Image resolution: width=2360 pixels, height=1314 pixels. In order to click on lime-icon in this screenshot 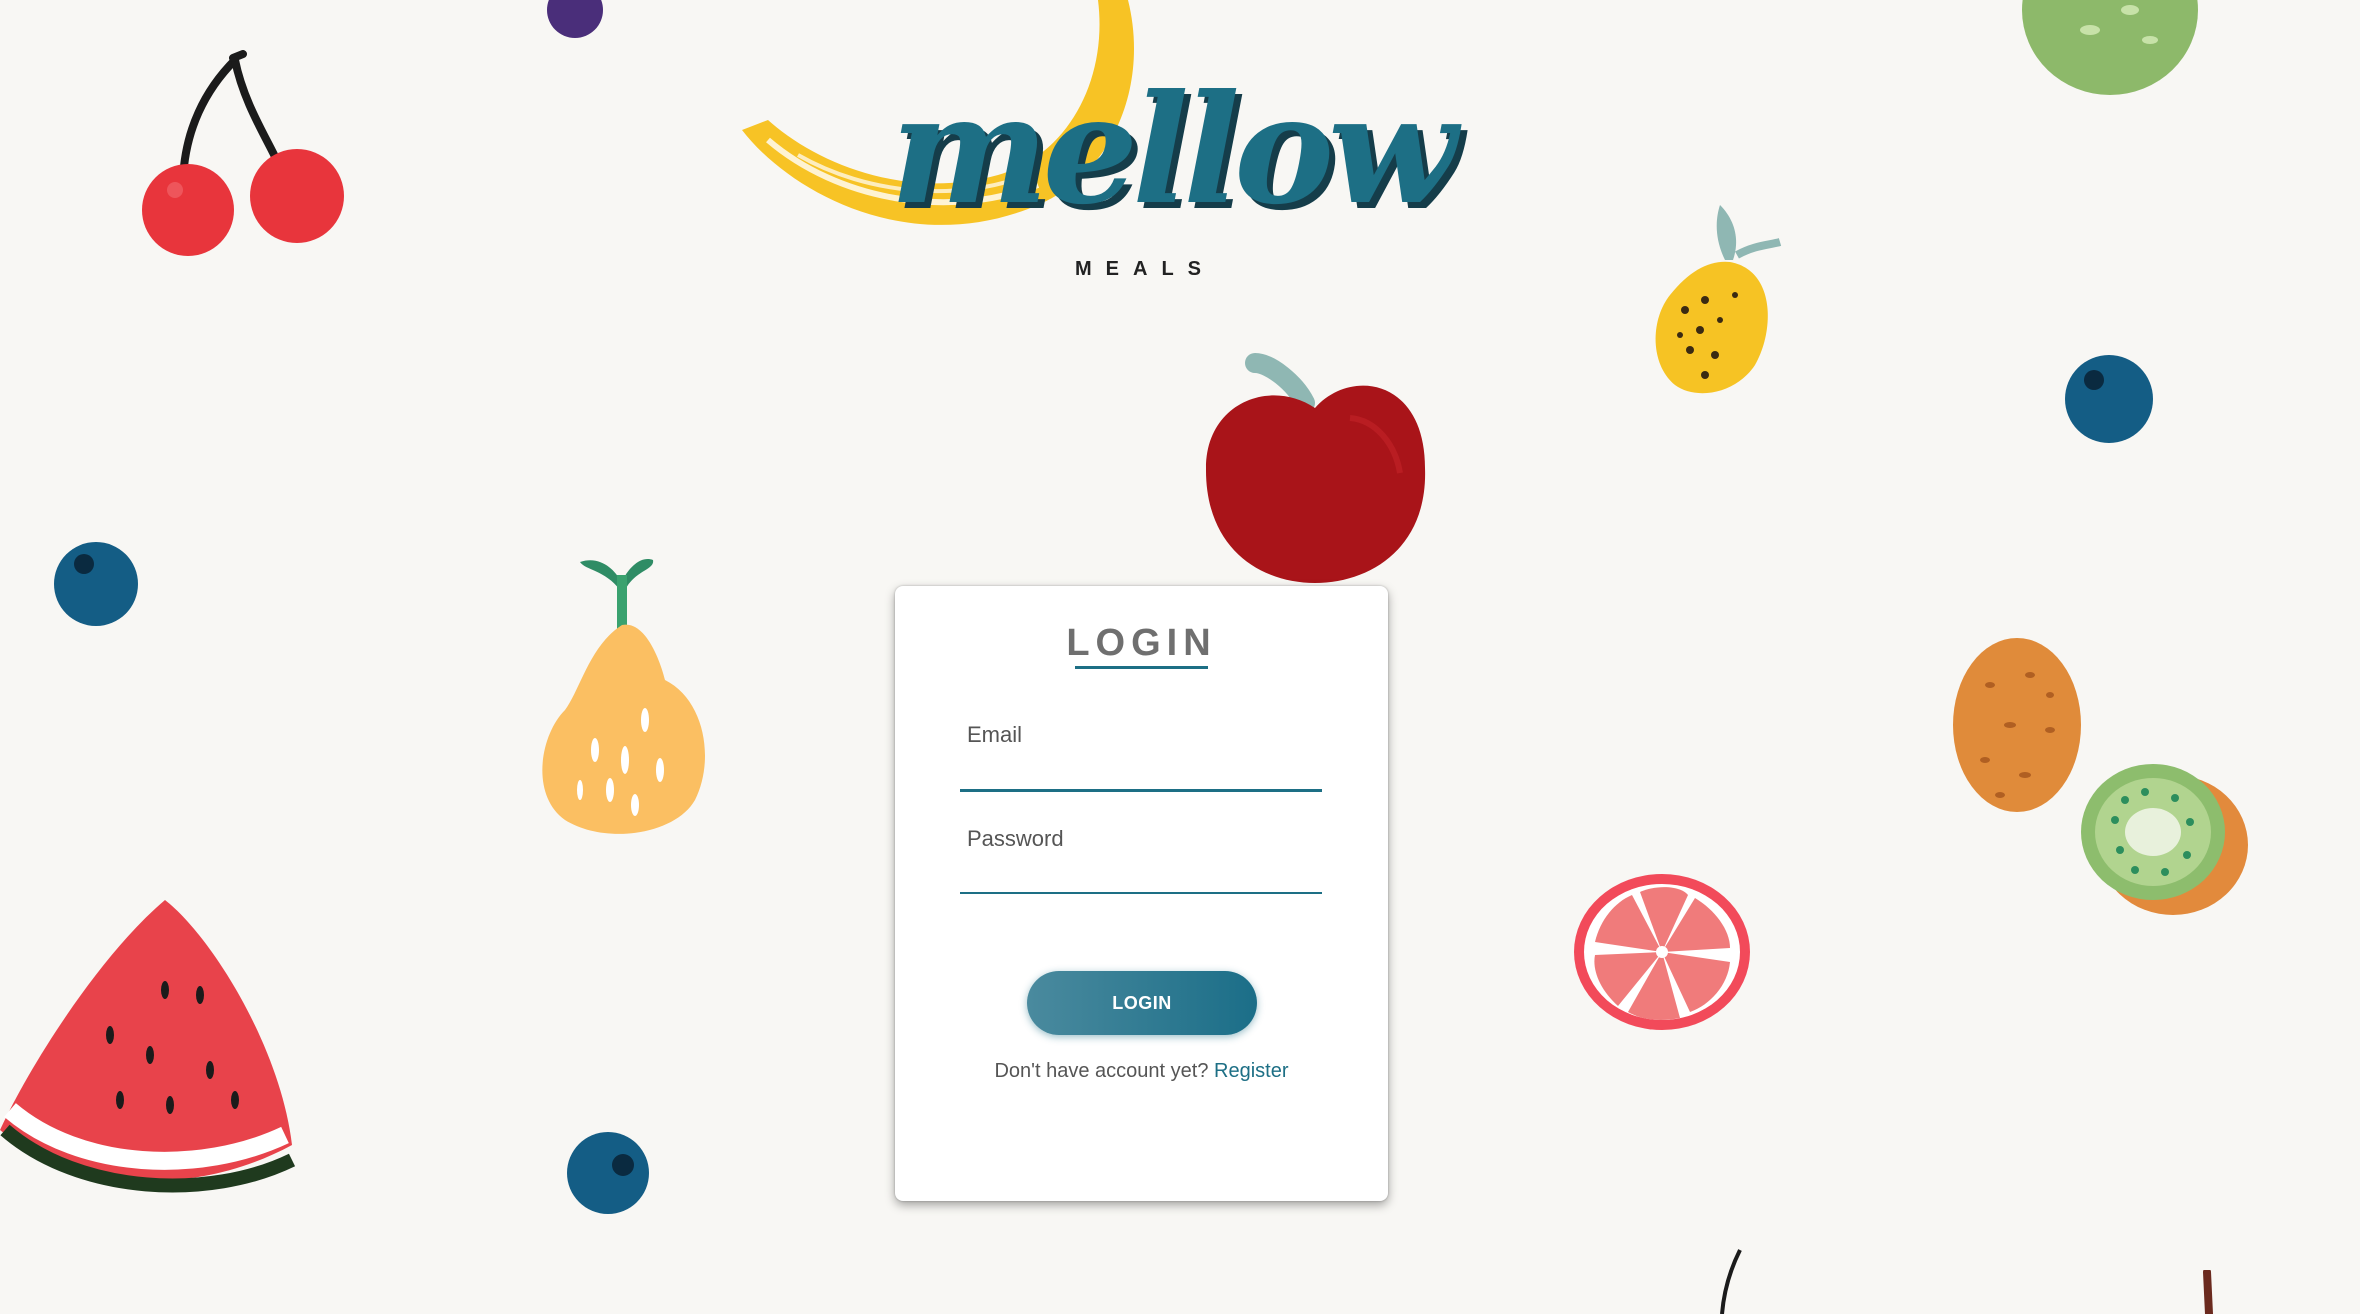, I will do `click(2110, 47)`.